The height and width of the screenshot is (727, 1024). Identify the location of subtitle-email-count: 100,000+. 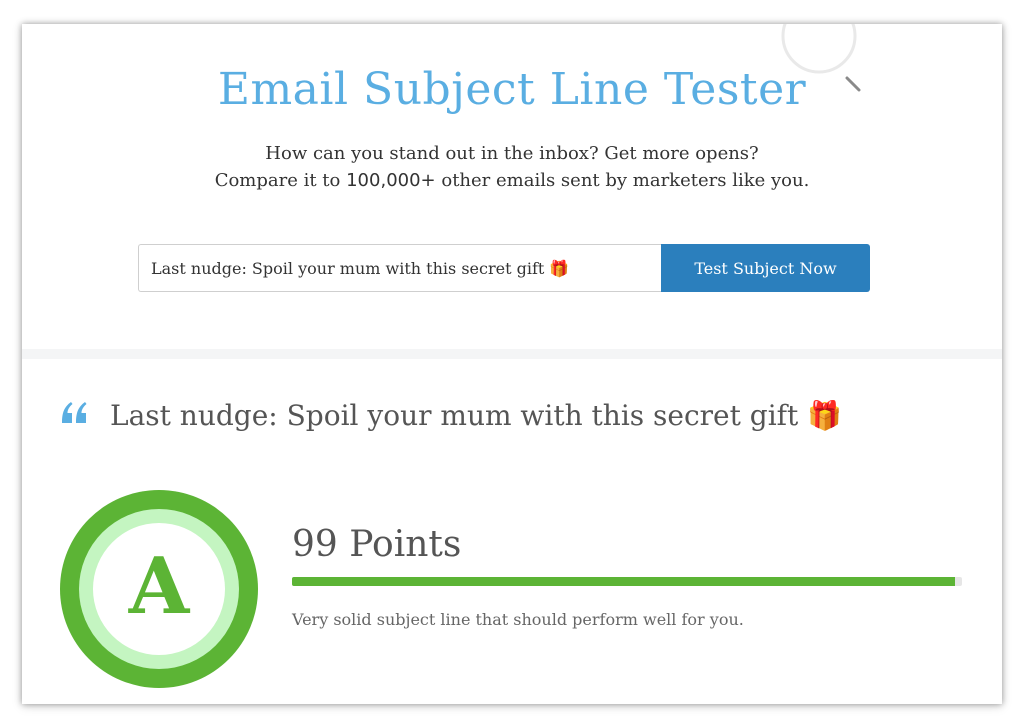
(391, 180).